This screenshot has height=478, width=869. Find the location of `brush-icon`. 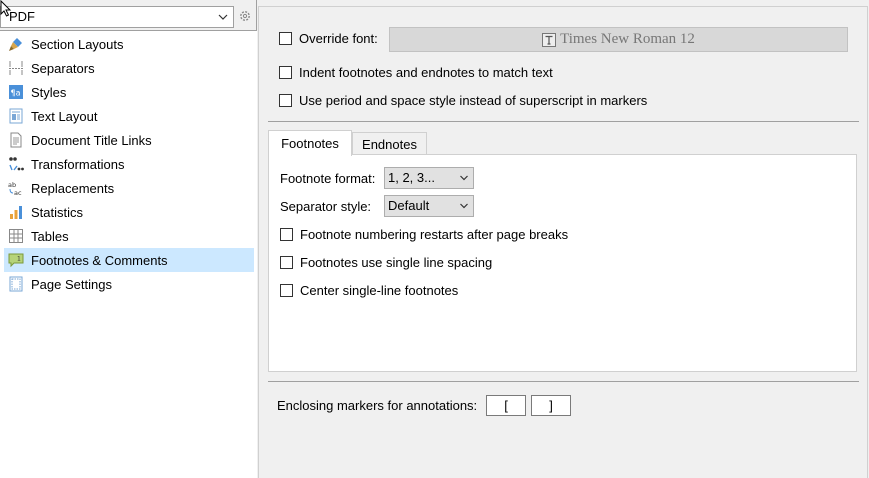

brush-icon is located at coordinates (15, 44).